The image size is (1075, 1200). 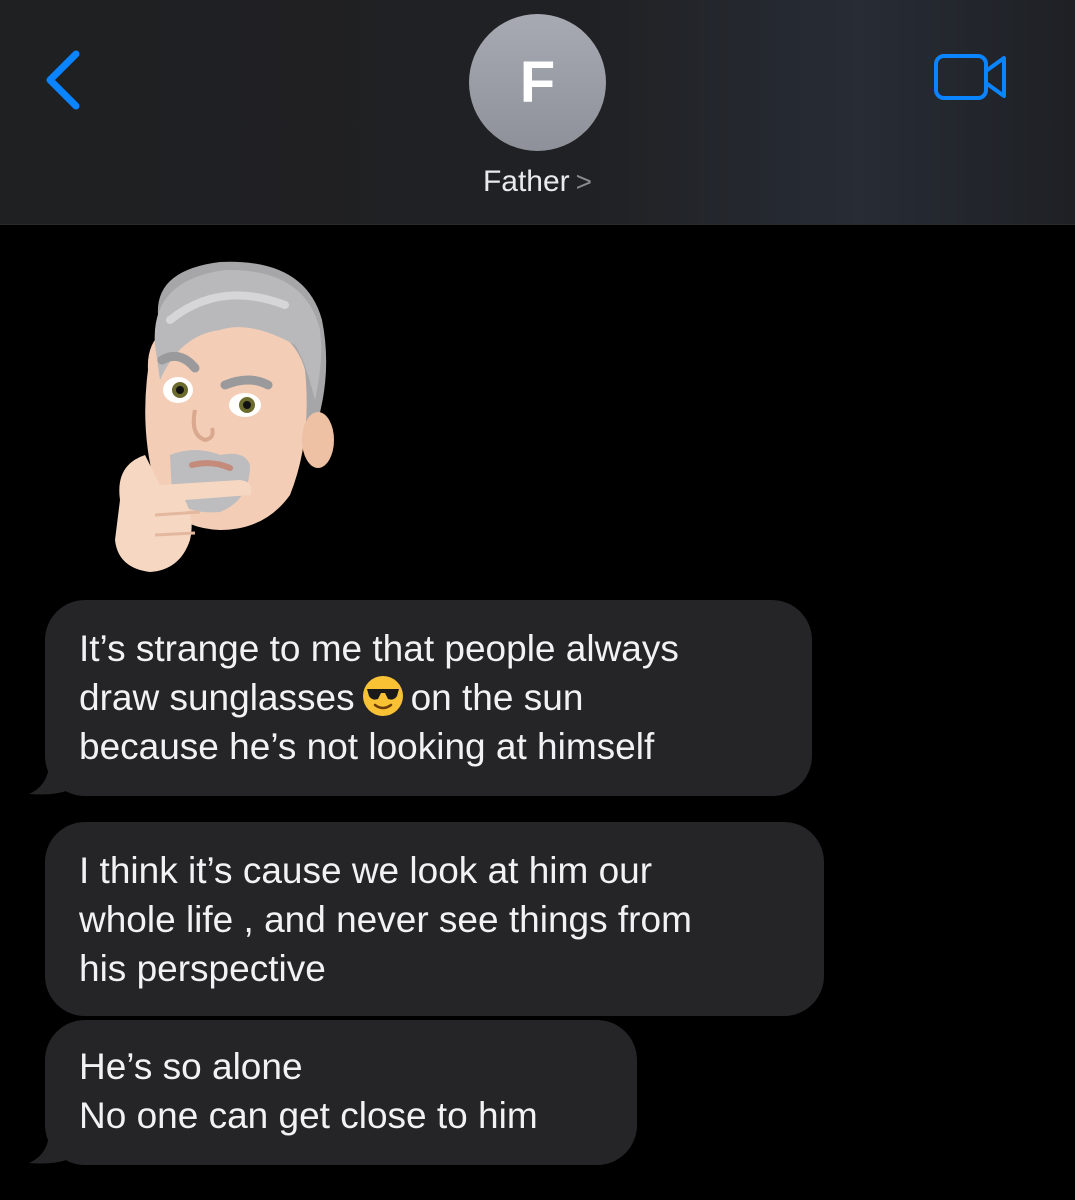 I want to click on thinking-memoji-sticker, so click(x=225, y=417).